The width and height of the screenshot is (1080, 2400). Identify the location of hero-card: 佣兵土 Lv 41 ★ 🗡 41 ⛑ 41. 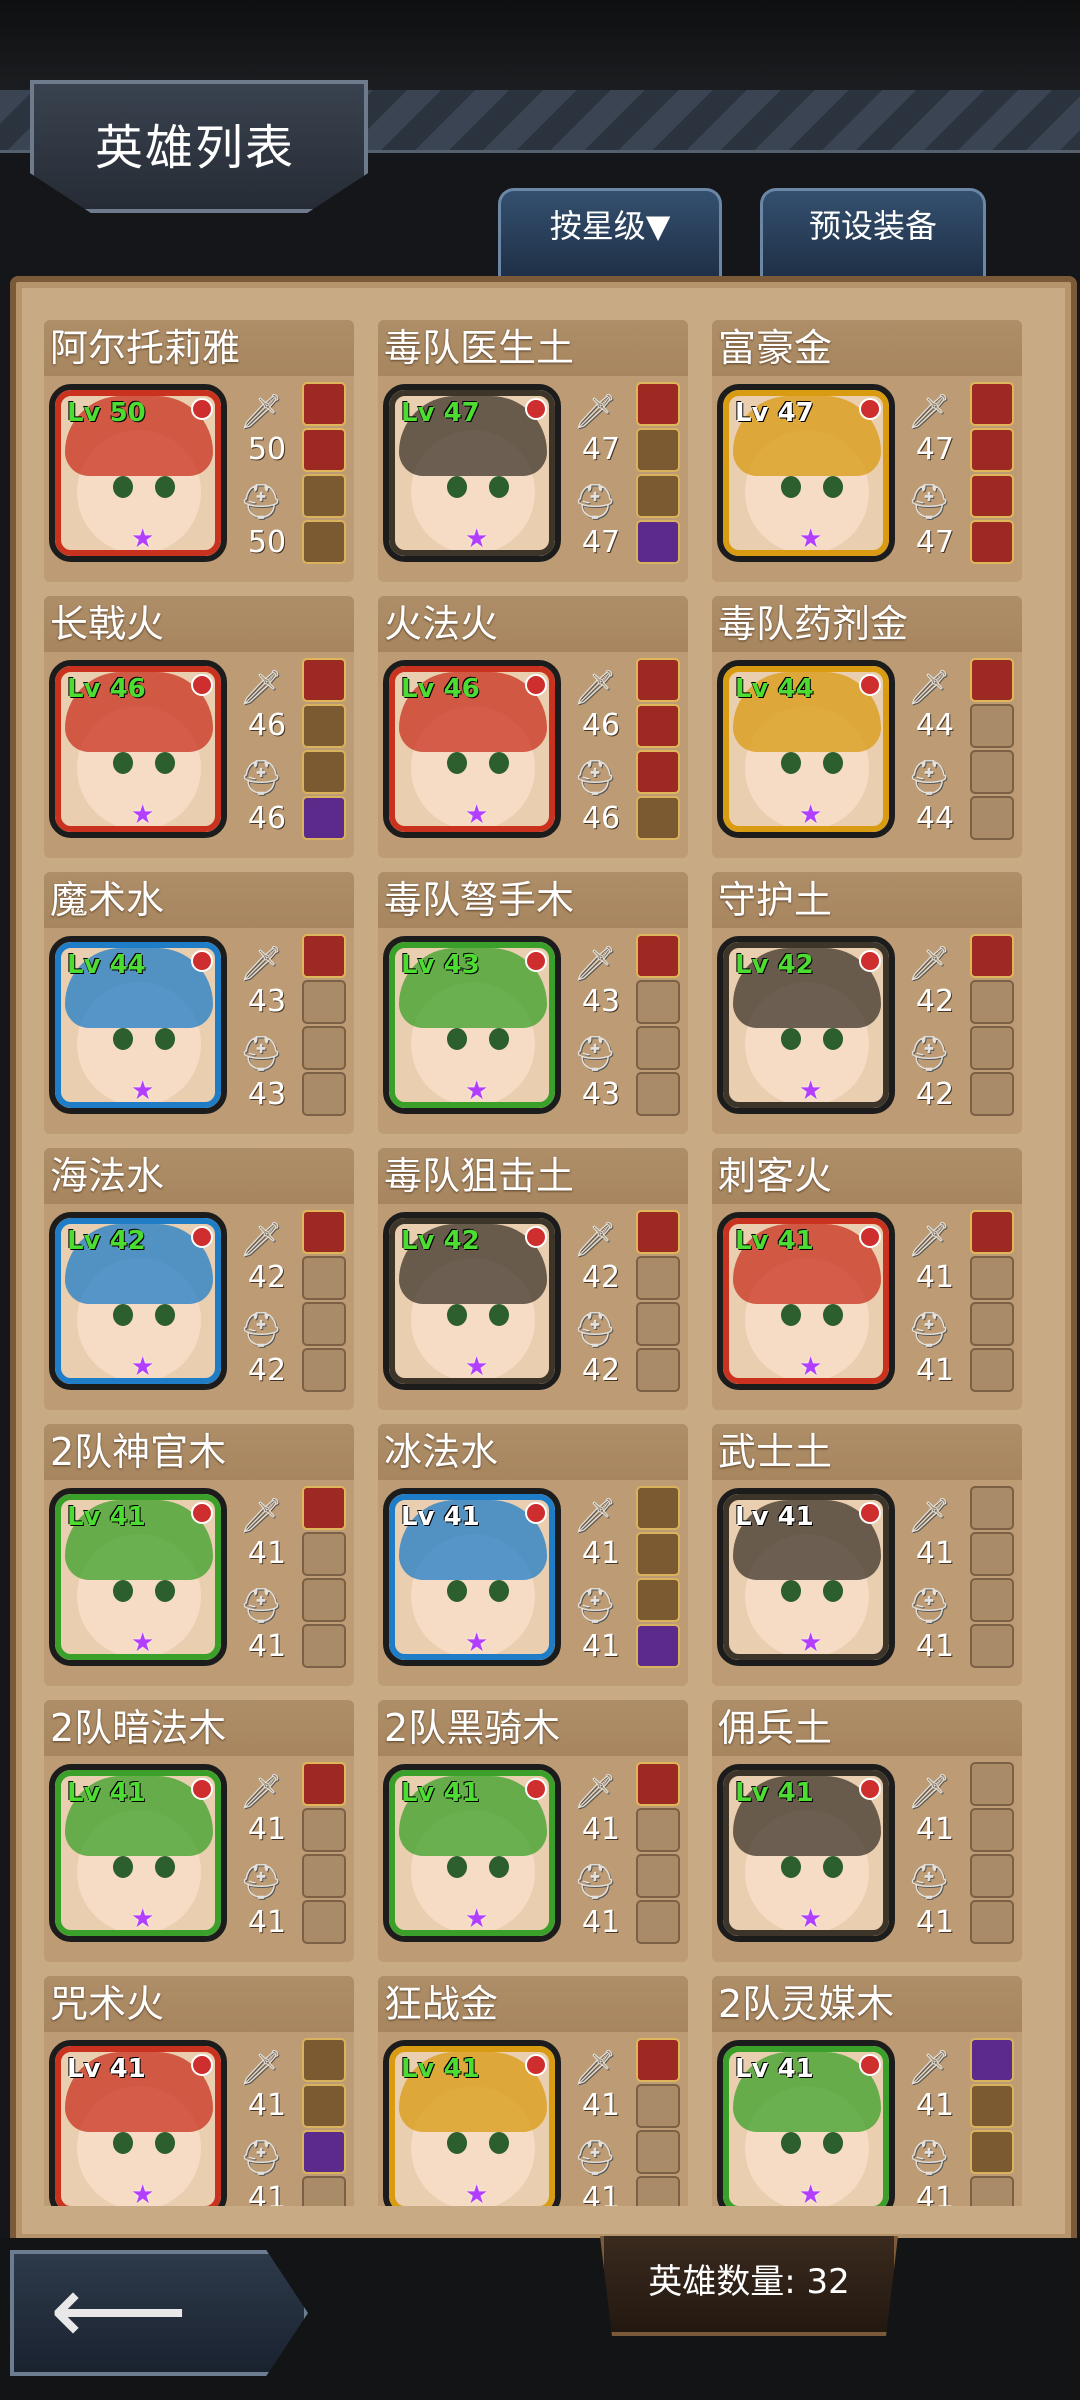
(867, 1831).